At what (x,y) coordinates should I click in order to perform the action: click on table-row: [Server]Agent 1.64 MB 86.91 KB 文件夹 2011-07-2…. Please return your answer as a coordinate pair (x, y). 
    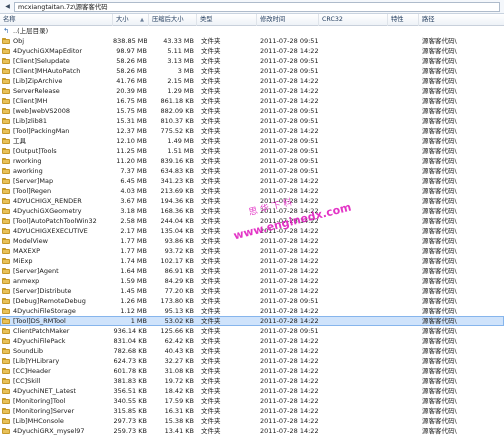
    Looking at the image, I should click on (252, 271).